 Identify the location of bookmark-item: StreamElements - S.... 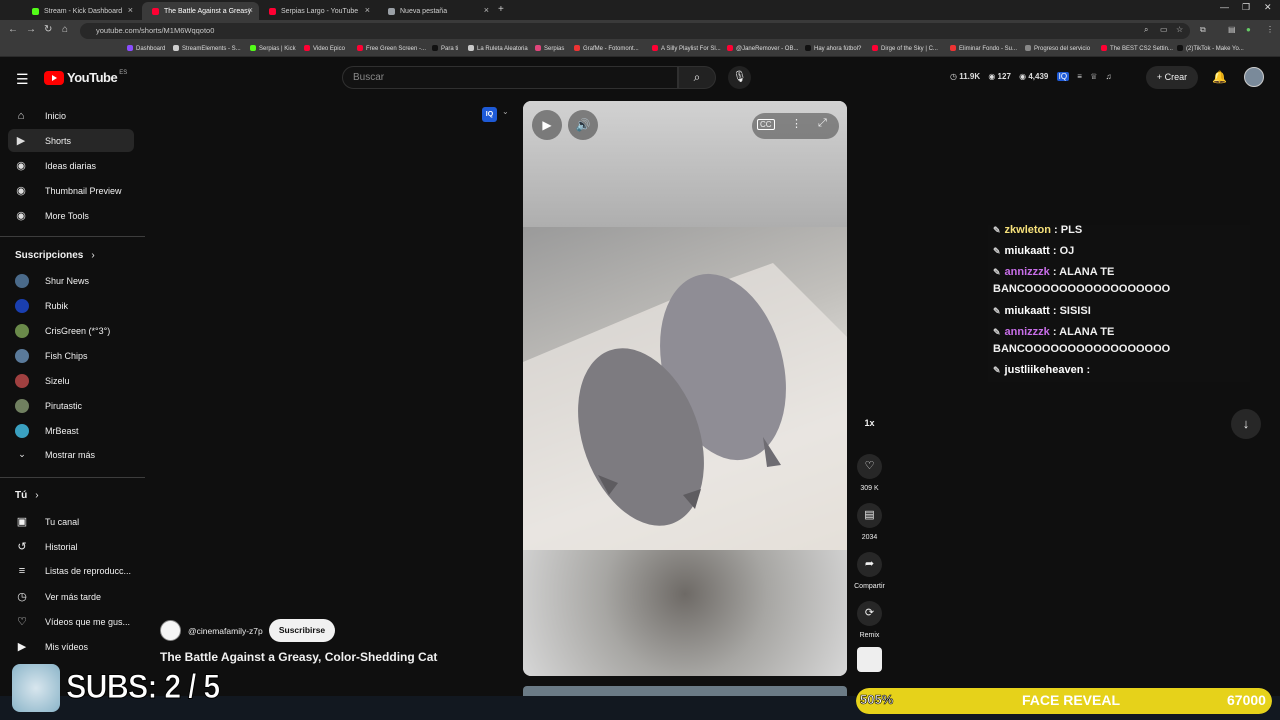
(207, 48).